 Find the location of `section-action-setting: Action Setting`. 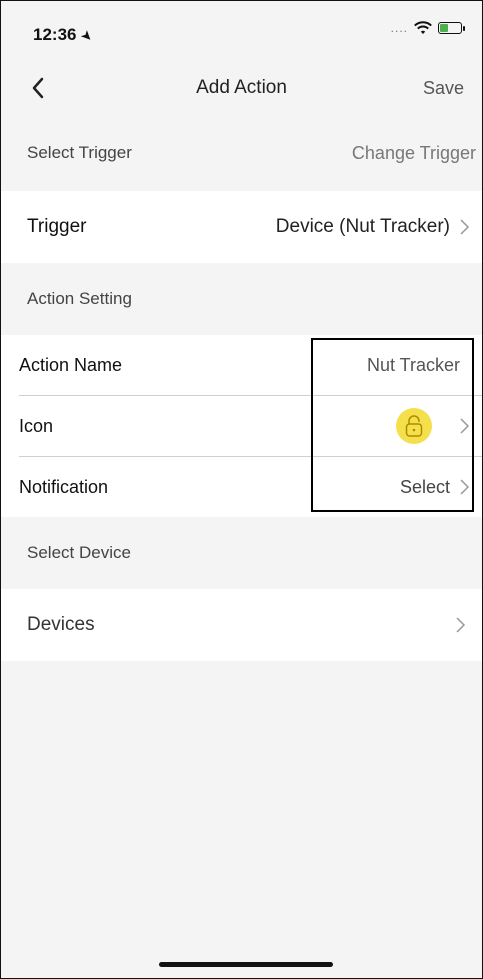

section-action-setting: Action Setting is located at coordinates (241, 299).